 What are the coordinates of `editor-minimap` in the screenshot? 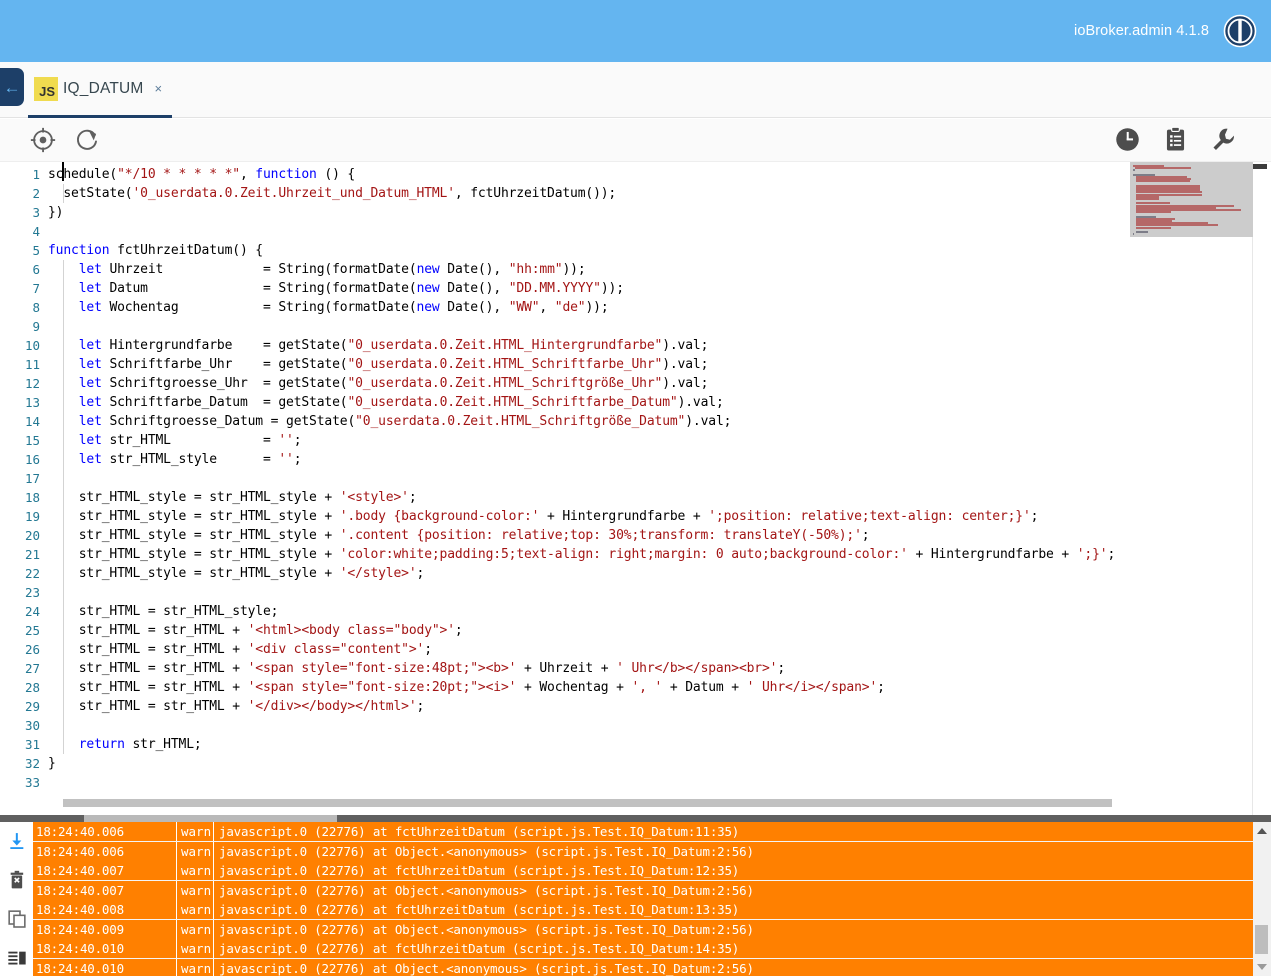 It's located at (1191, 199).